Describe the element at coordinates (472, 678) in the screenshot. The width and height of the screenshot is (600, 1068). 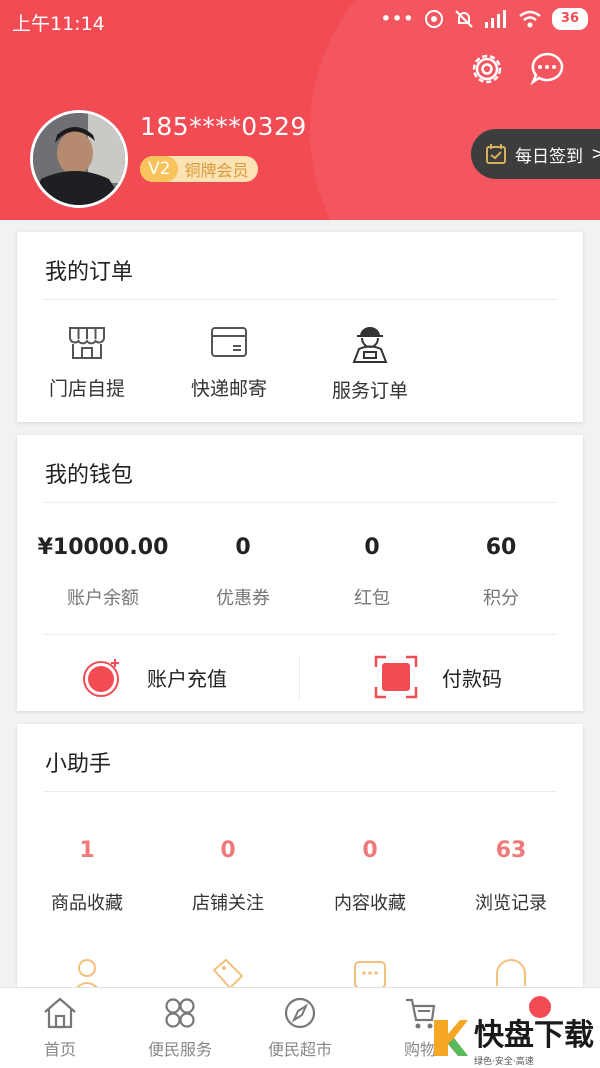
I see `paycode-label: 付款码` at that location.